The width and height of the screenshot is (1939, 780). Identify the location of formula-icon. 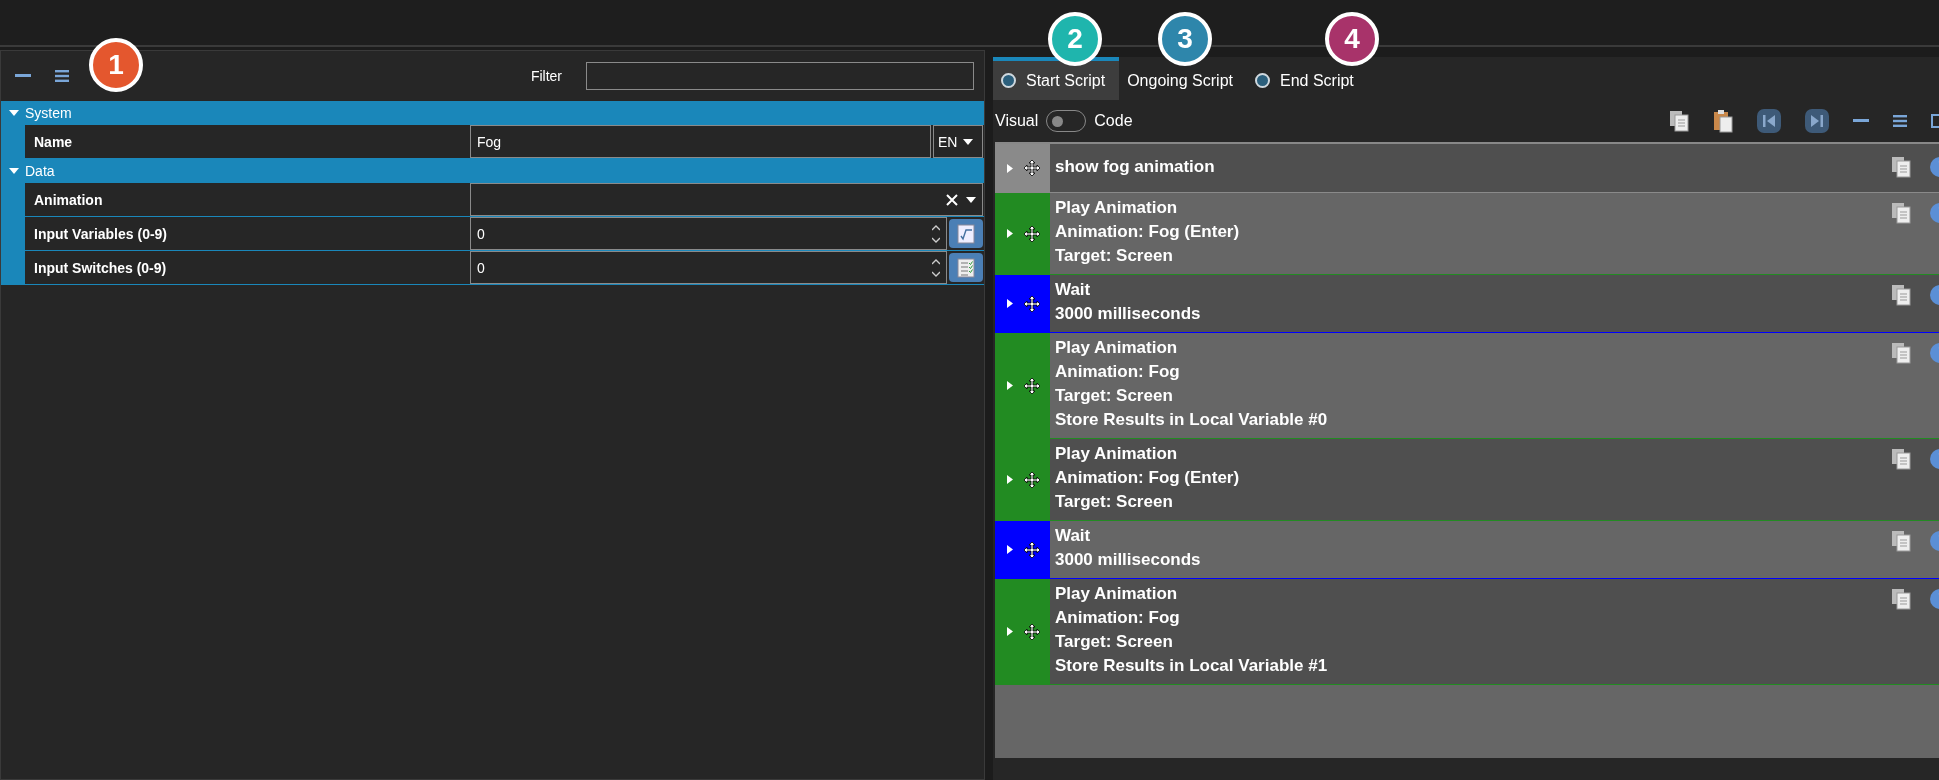
(966, 233).